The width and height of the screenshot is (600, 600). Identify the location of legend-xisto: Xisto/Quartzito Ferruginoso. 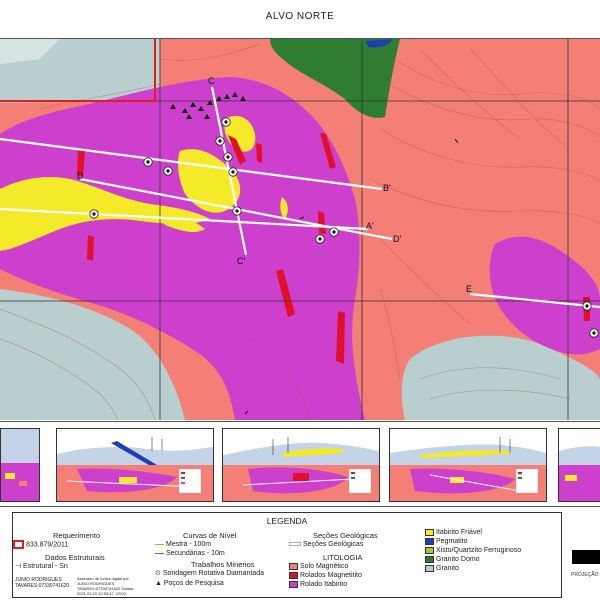
(473, 550).